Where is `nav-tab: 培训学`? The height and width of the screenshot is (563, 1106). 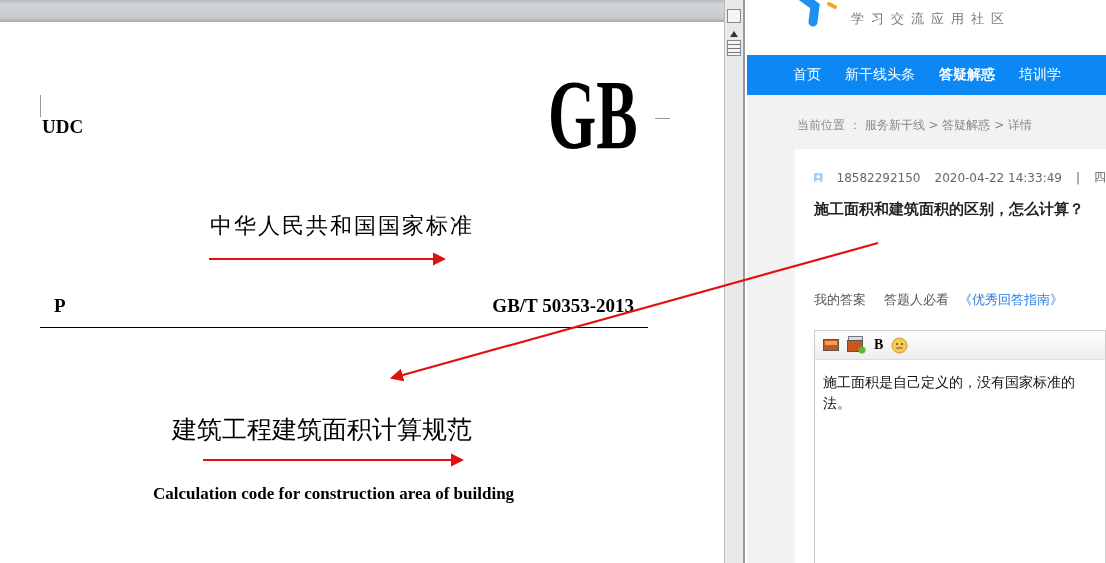
nav-tab: 培训学 is located at coordinates (1040, 75).